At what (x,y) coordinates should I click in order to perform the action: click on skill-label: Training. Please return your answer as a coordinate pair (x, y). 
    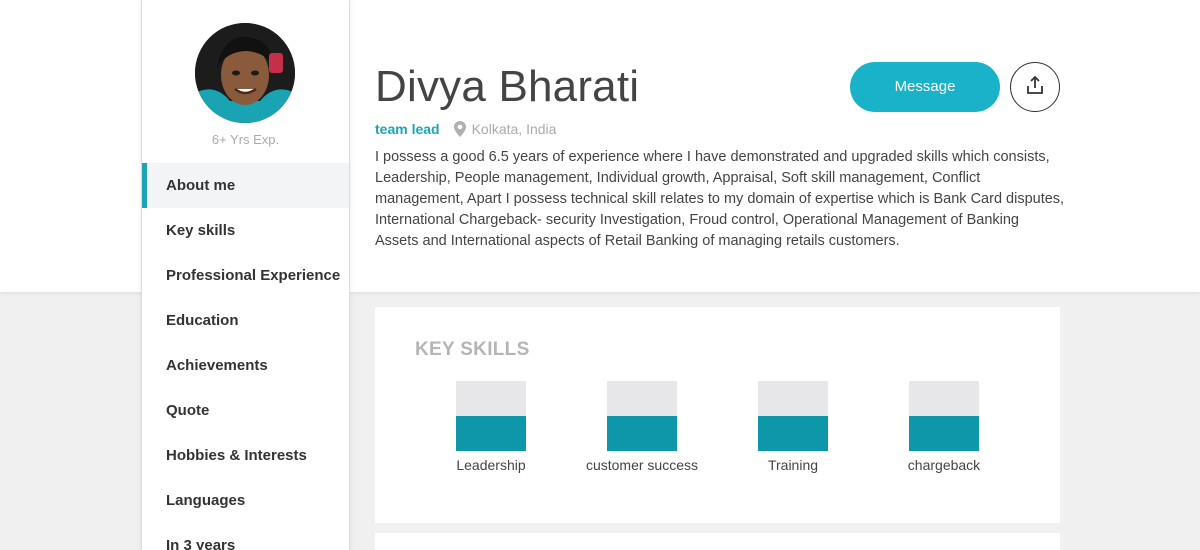
    Looking at the image, I should click on (793, 465).